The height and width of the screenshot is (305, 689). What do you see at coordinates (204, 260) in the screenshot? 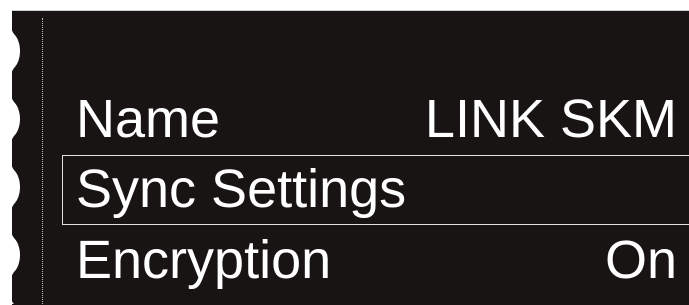
I see `menu-item-label: Encryption` at bounding box center [204, 260].